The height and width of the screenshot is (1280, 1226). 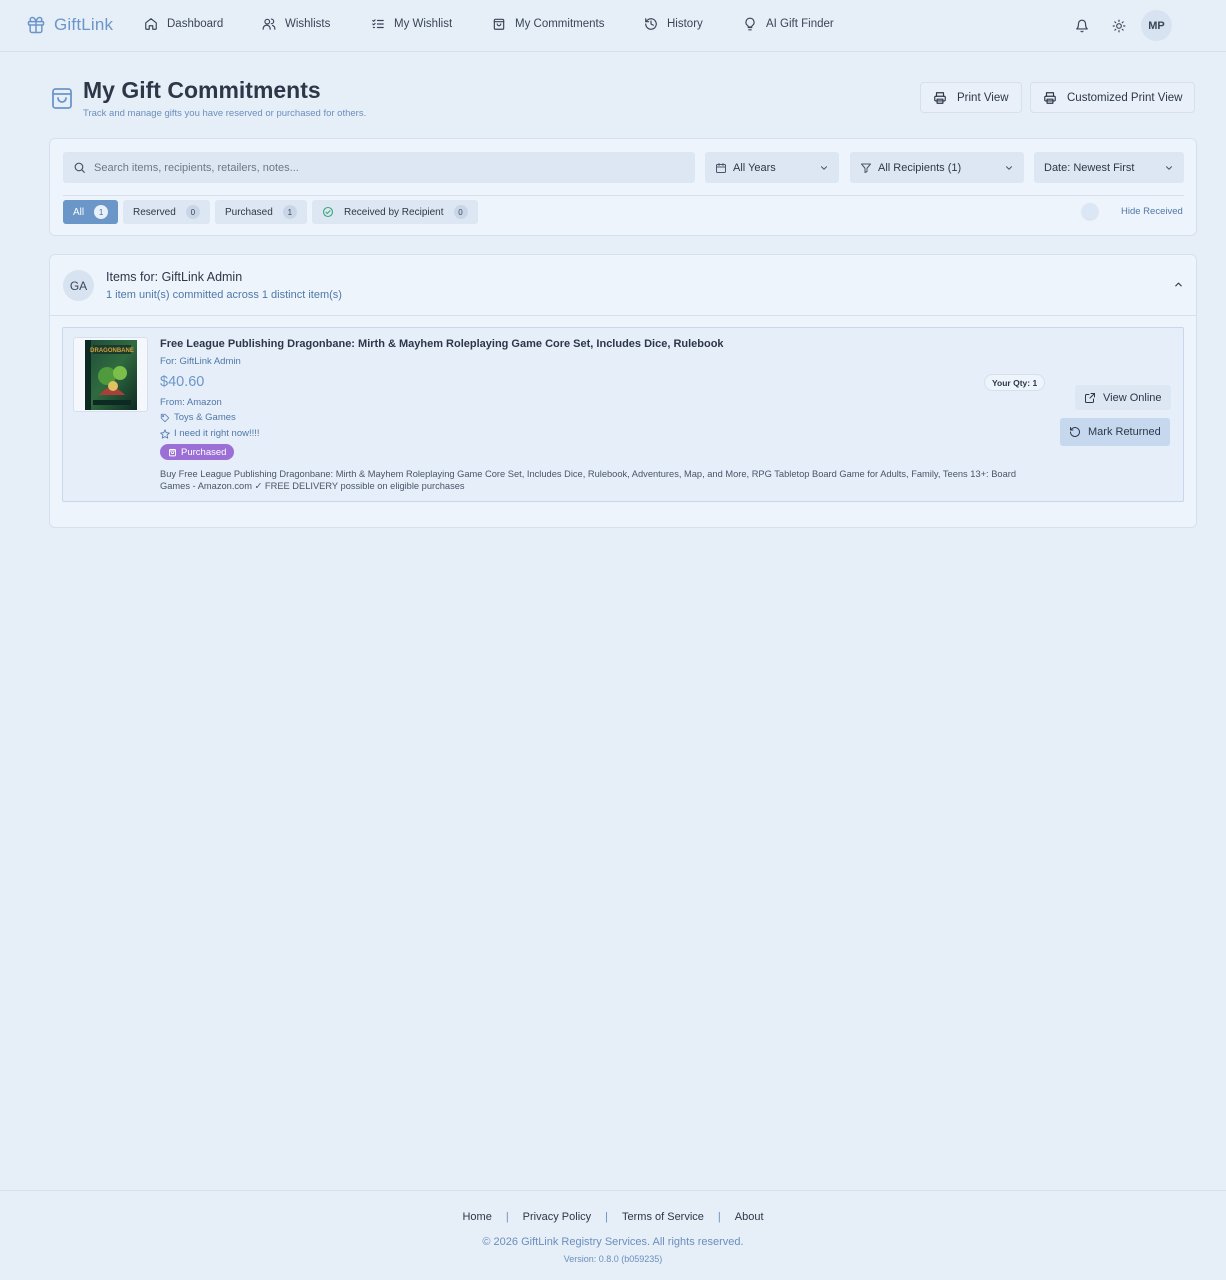 What do you see at coordinates (91, 212) in the screenshot?
I see `status-tab-all: All 1` at bounding box center [91, 212].